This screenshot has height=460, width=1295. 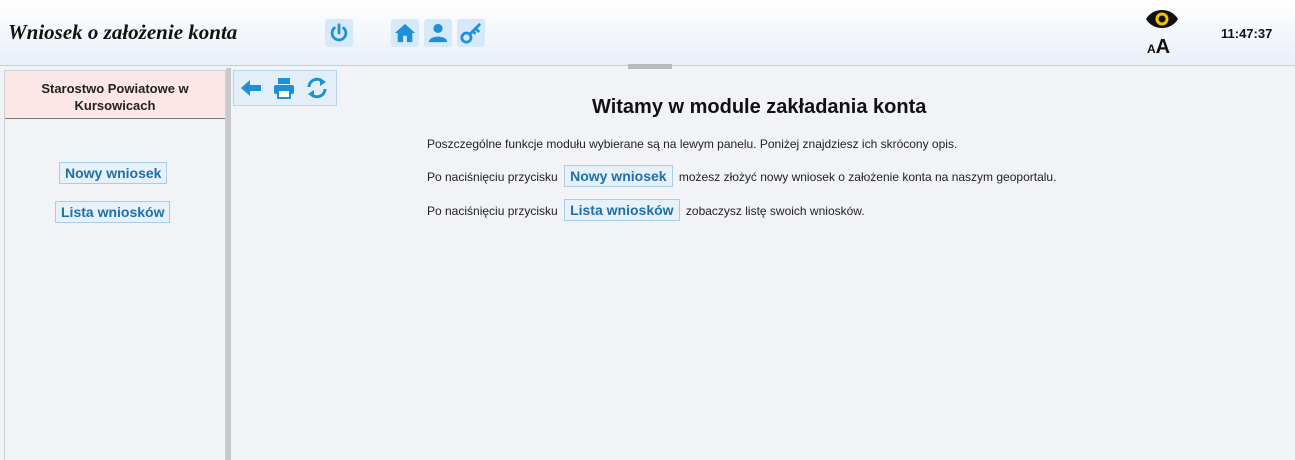 What do you see at coordinates (650, 66) in the screenshot?
I see `header-splitter-handle` at bounding box center [650, 66].